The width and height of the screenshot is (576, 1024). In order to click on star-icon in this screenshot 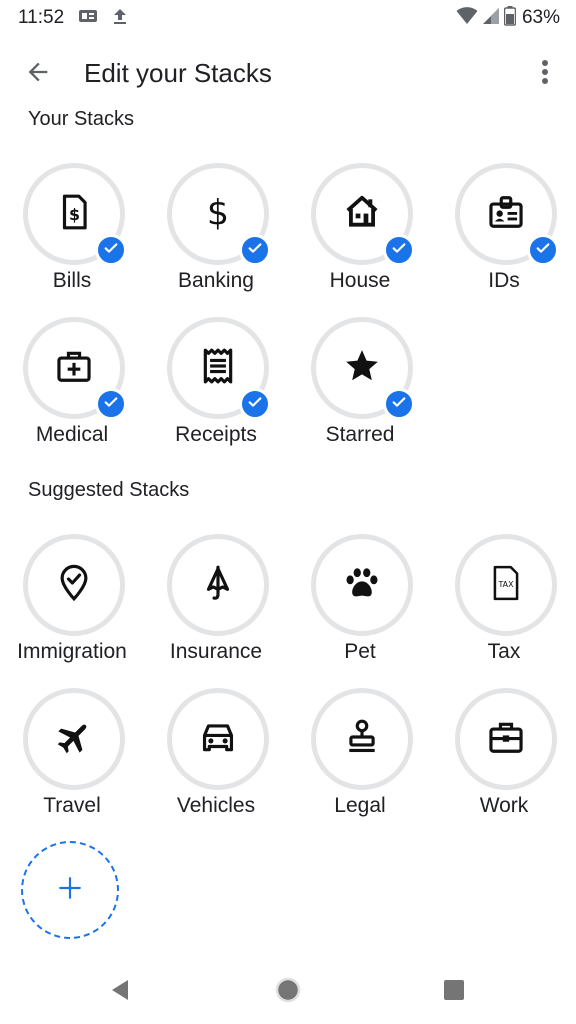, I will do `click(362, 368)`.